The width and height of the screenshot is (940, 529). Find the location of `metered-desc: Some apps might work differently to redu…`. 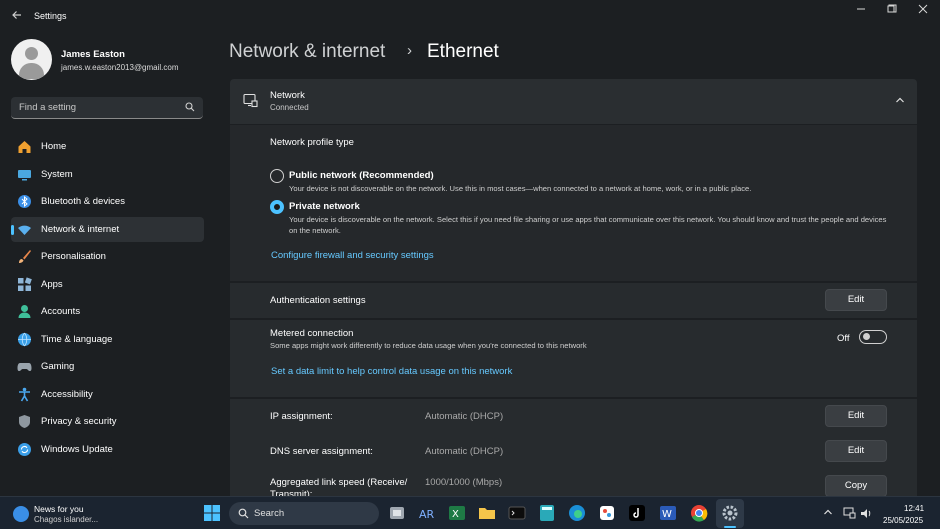

metered-desc: Some apps might work differently to redu… is located at coordinates (428, 345).